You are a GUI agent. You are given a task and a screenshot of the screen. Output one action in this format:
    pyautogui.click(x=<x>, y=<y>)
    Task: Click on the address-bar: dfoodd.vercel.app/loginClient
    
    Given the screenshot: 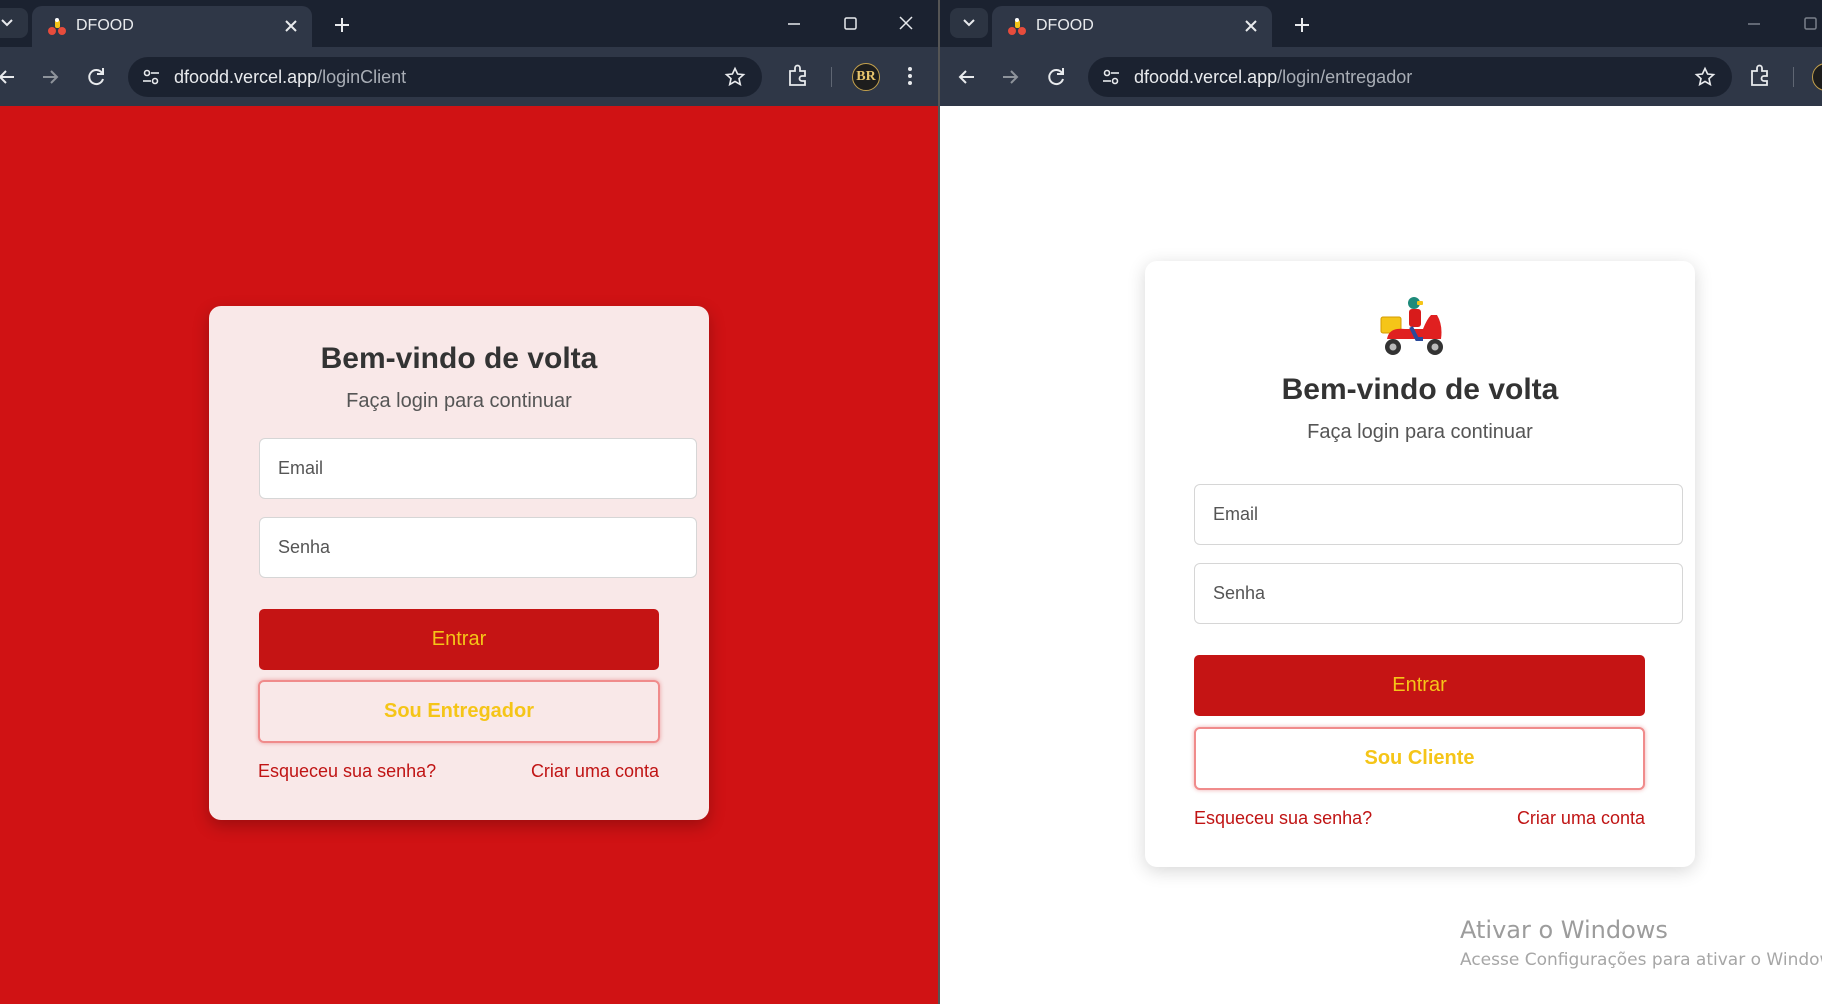 What is the action you would take?
    pyautogui.click(x=445, y=77)
    